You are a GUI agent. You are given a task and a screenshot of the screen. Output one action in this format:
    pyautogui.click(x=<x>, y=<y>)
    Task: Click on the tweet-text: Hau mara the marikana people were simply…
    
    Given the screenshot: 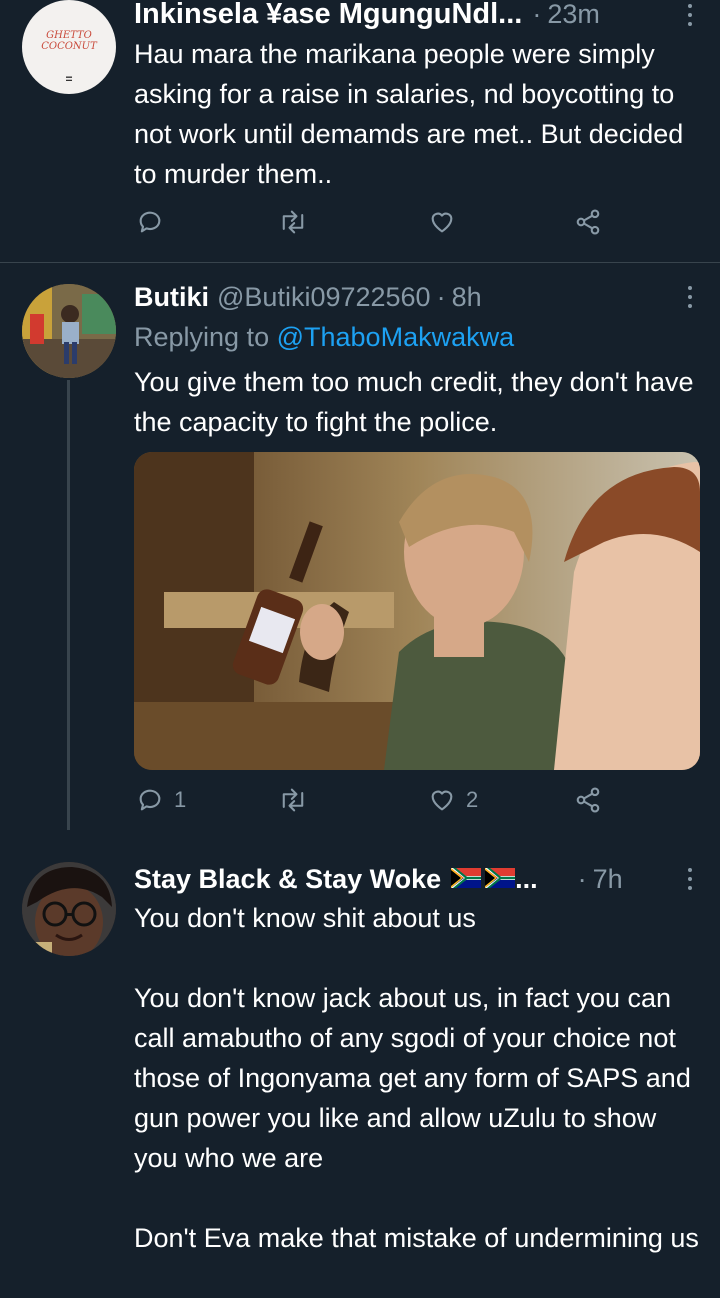 What is the action you would take?
    pyautogui.click(x=412, y=114)
    